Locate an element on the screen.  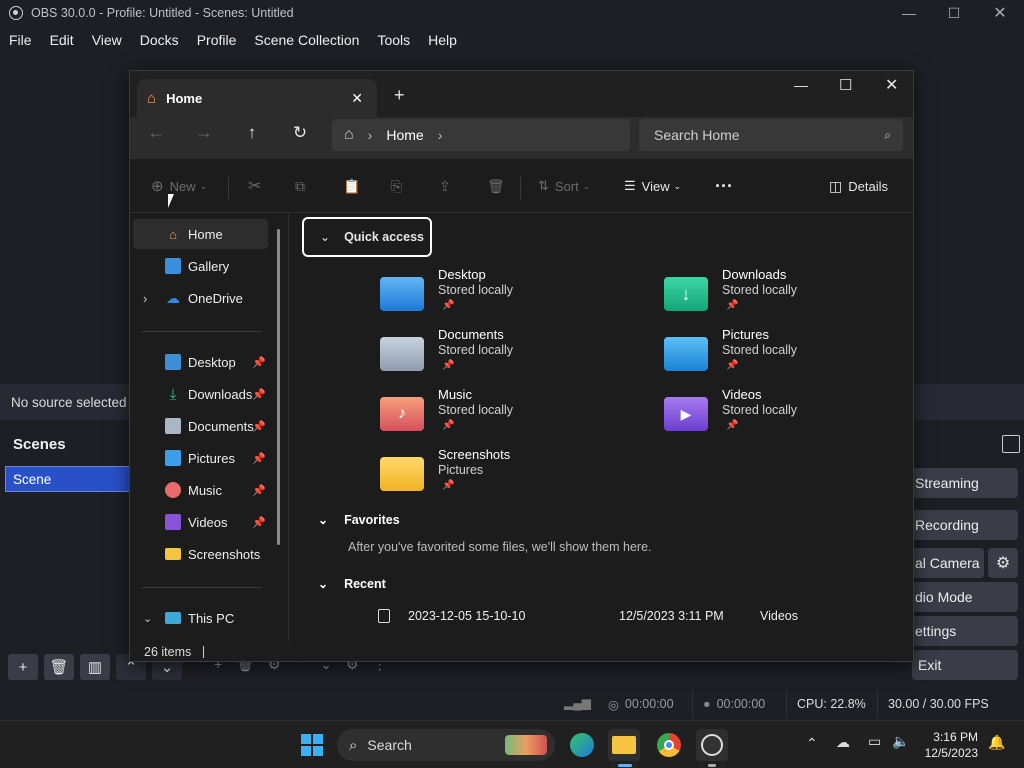
explorer-maximize-icon: ☐ is located at coordinates (845, 85).